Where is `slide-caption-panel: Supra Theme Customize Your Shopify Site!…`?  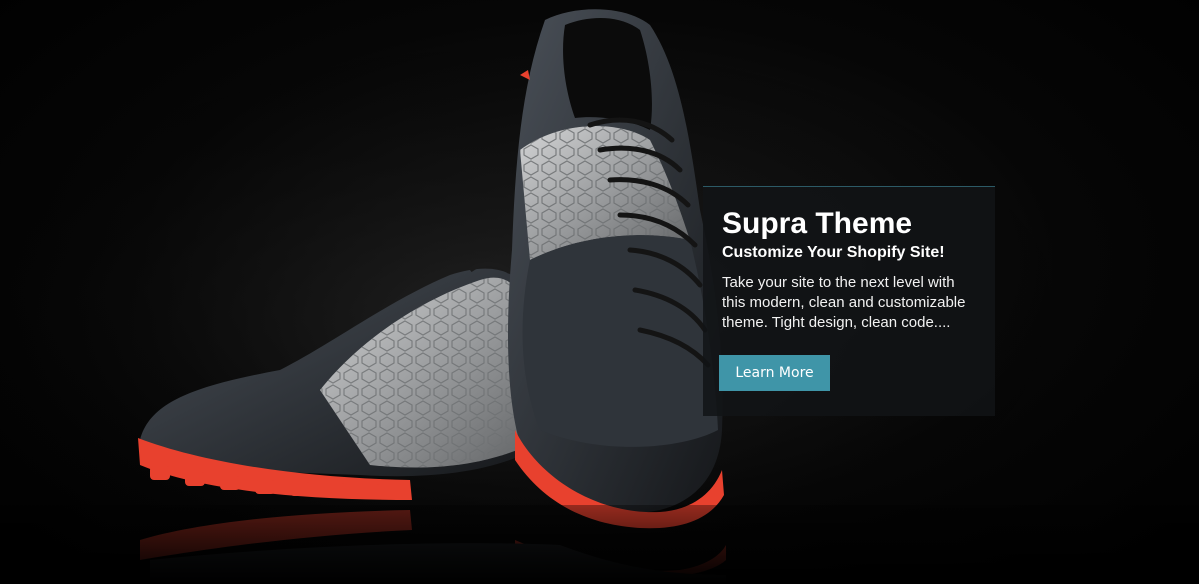
slide-caption-panel: Supra Theme Customize Your Shopify Site!… is located at coordinates (849, 301).